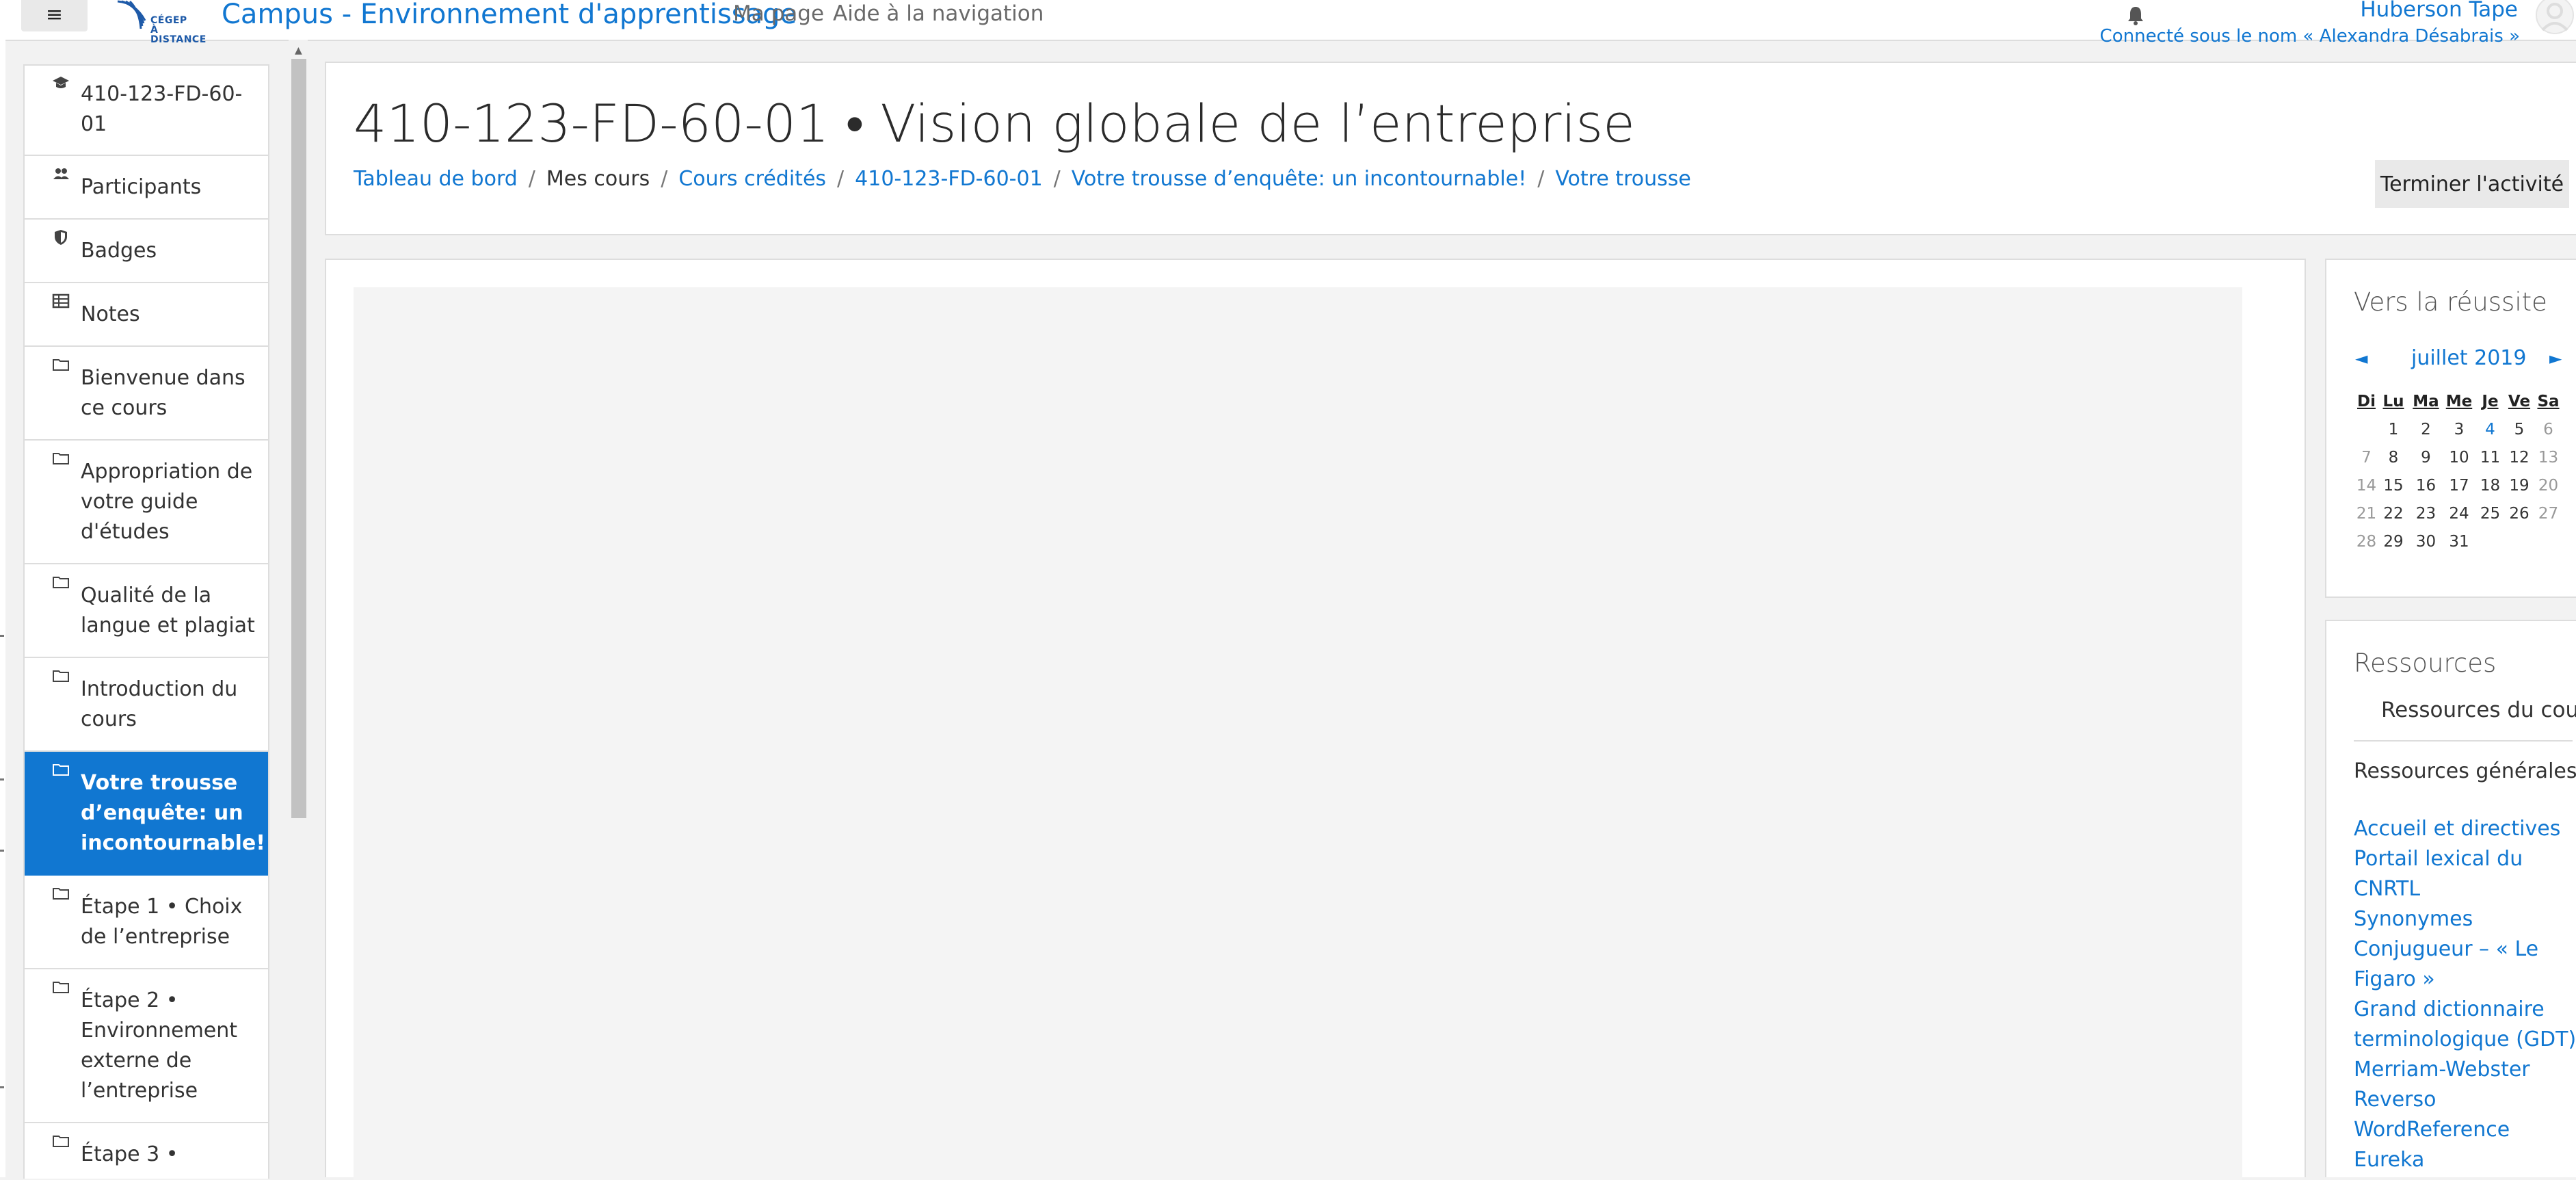  What do you see at coordinates (436, 179) in the screenshot?
I see `breadcrumb-tableau-de-bord: Tableau de bord` at bounding box center [436, 179].